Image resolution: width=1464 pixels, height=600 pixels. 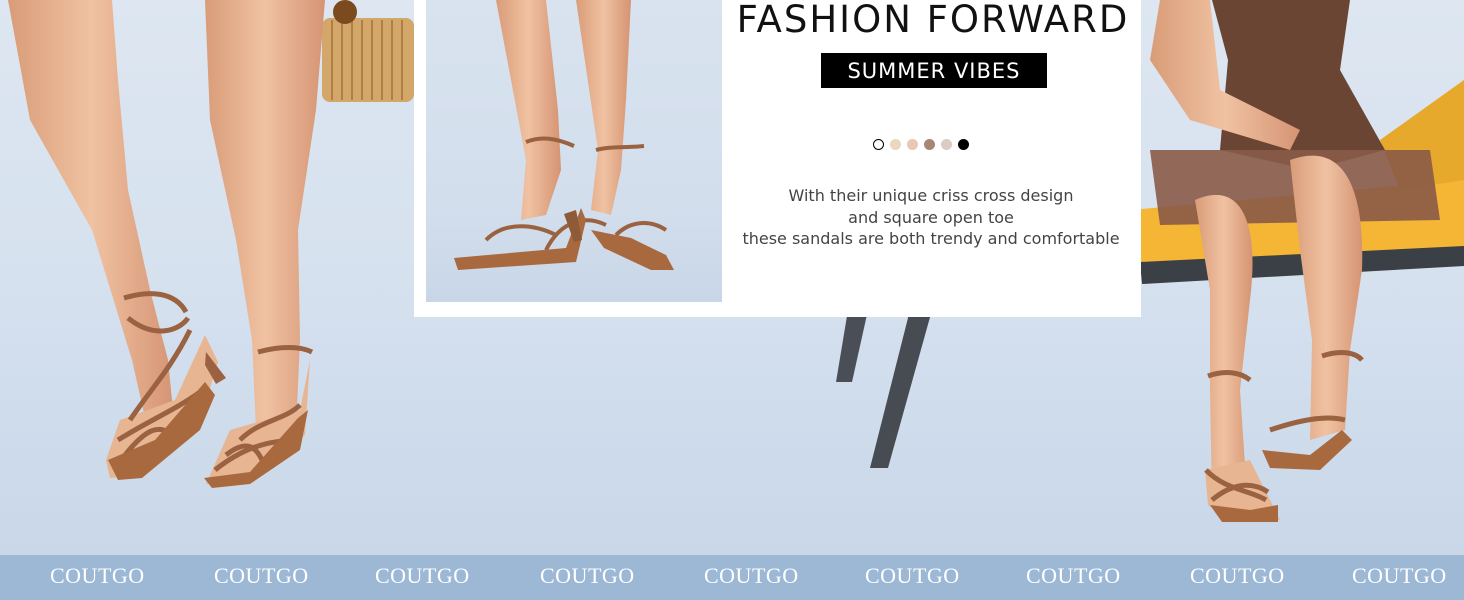 What do you see at coordinates (912, 144) in the screenshot?
I see `color-swatch-nude` at bounding box center [912, 144].